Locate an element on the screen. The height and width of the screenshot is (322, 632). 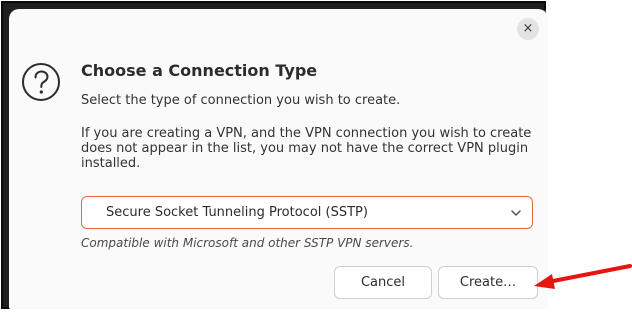
question-circle-icon is located at coordinates (41, 82).